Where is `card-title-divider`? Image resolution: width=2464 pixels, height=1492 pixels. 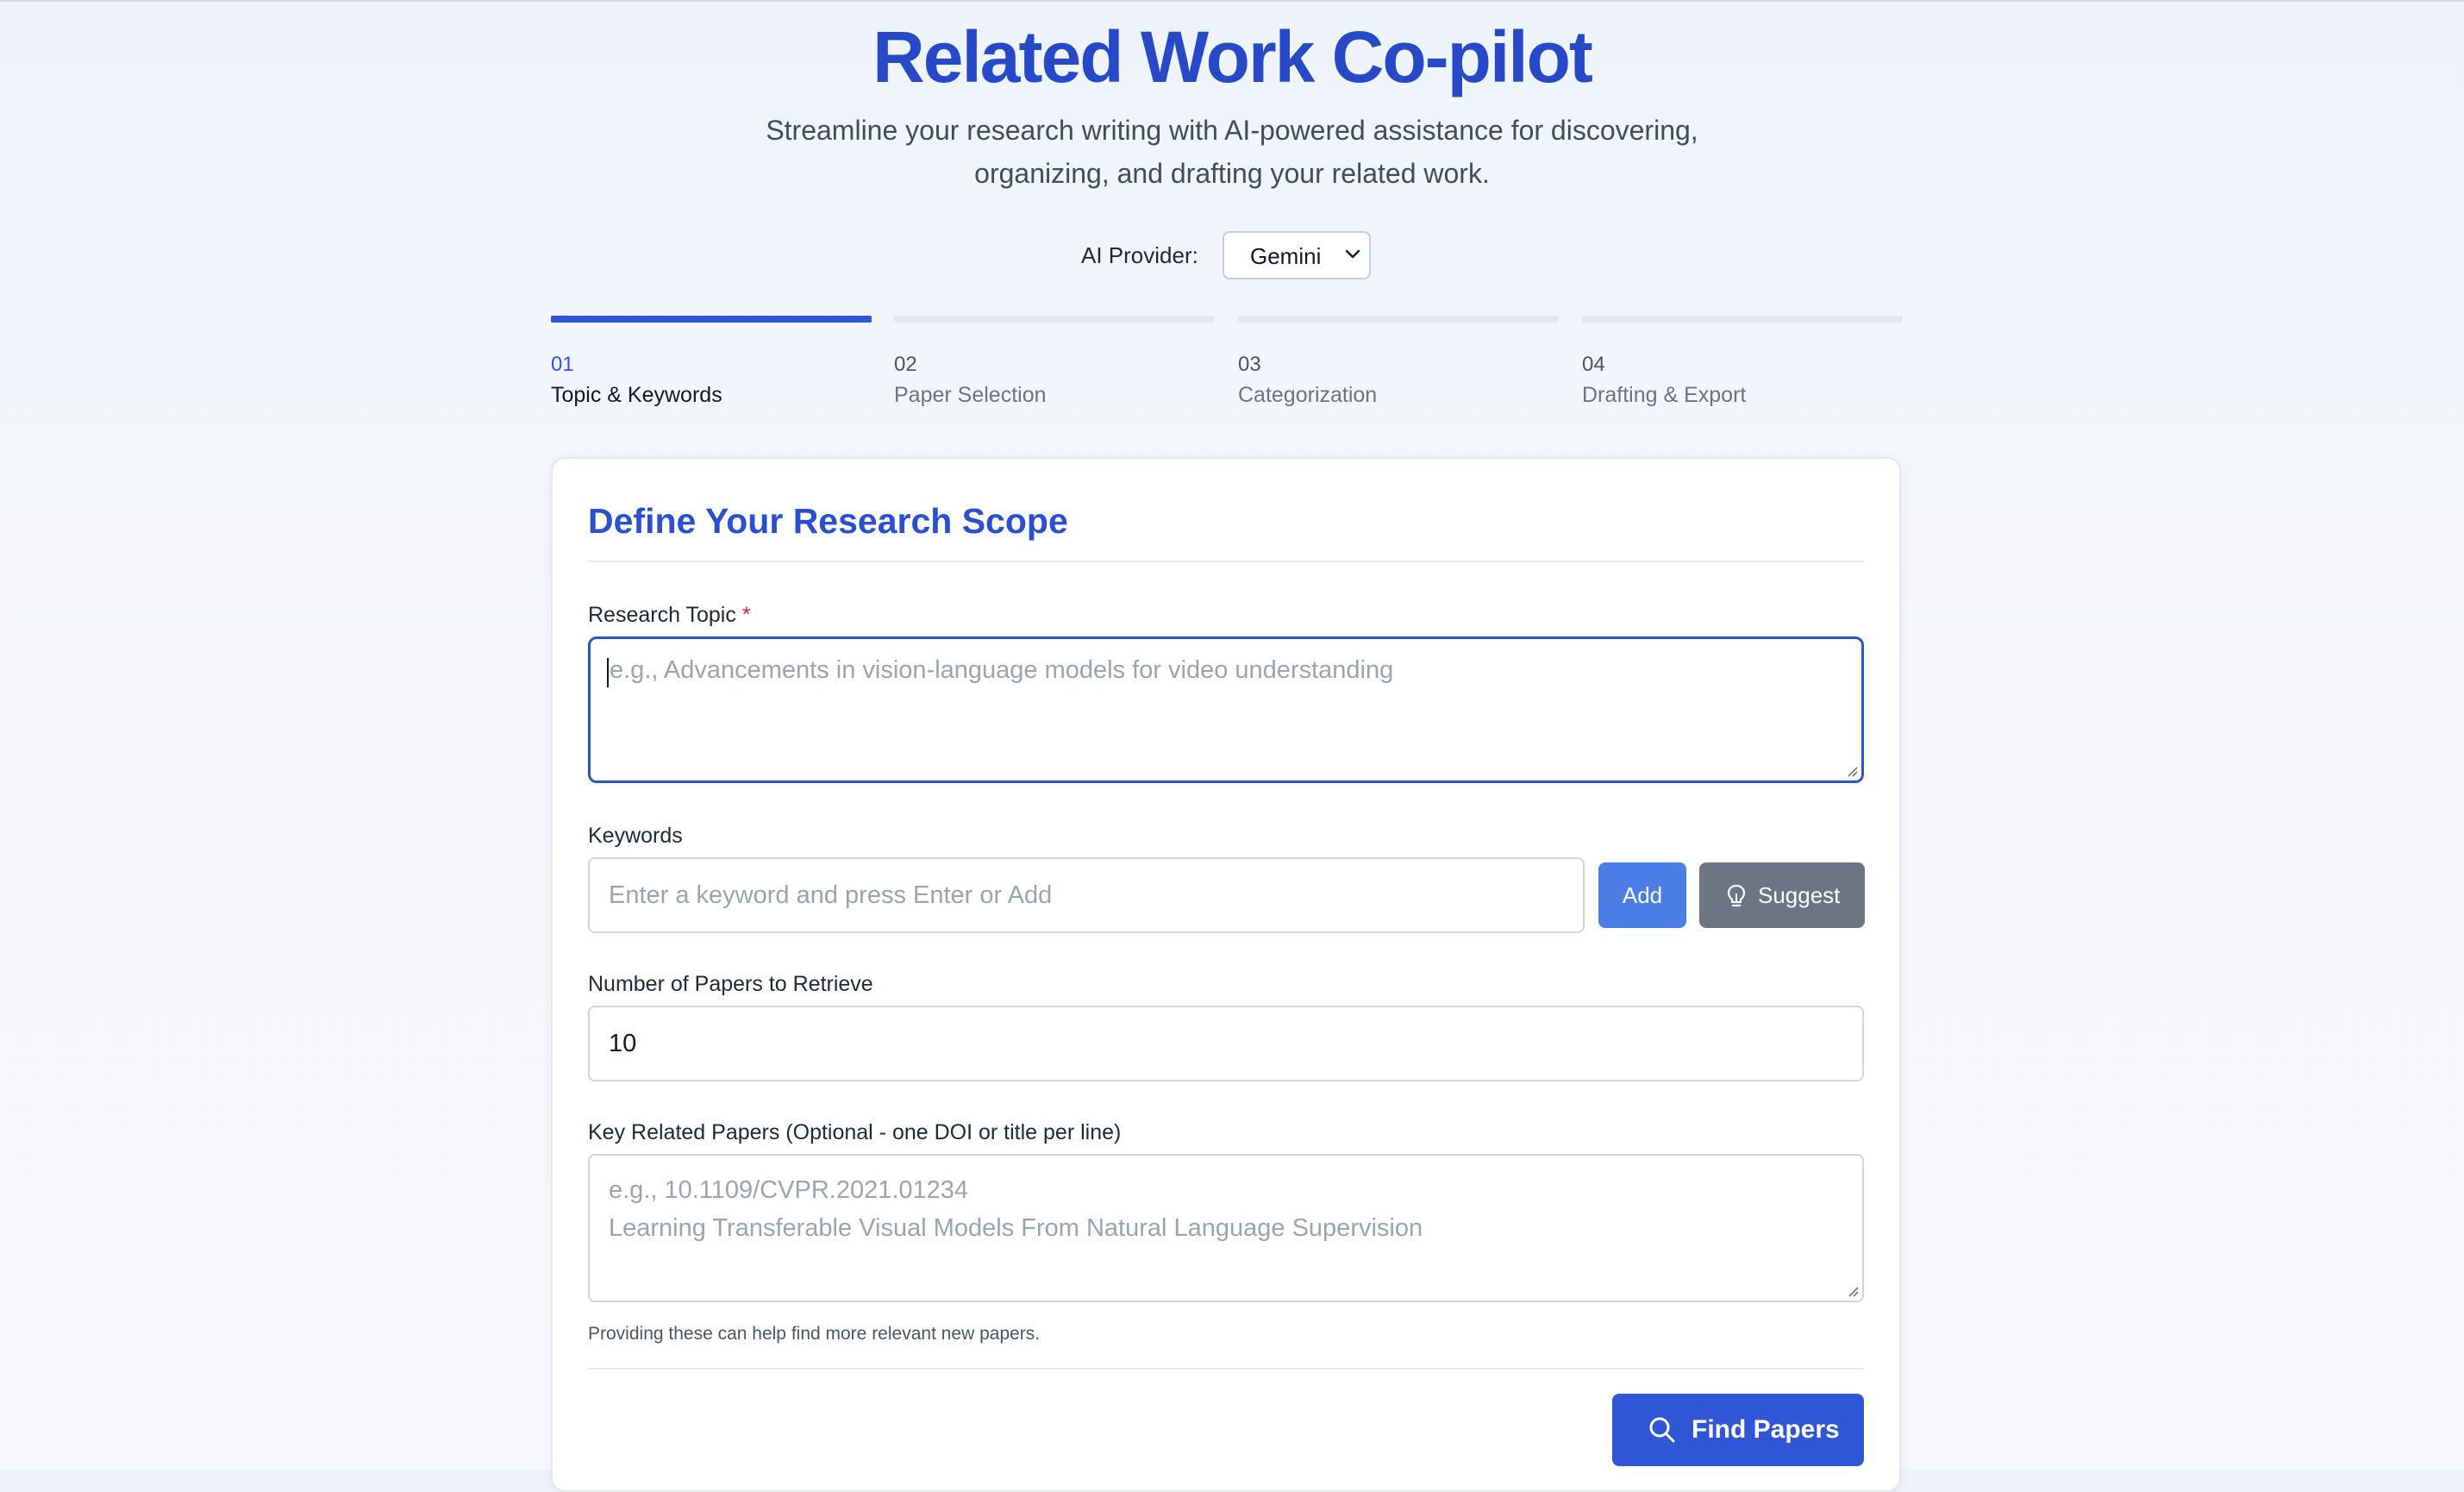
card-title-divider is located at coordinates (1226, 561).